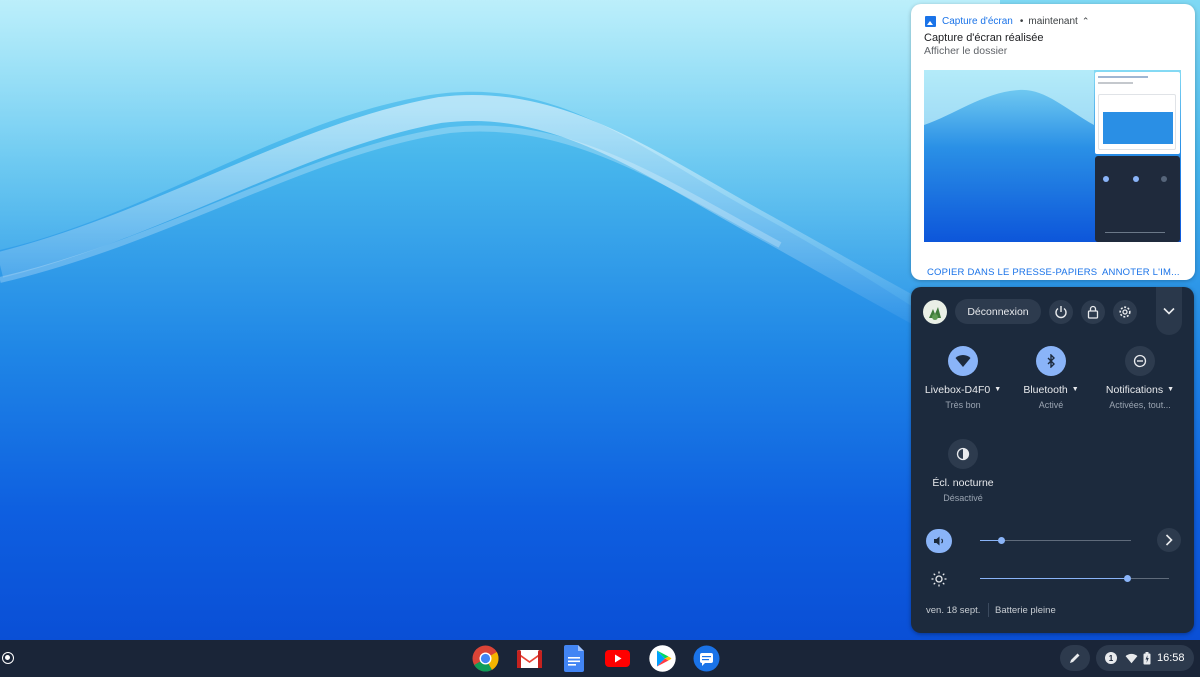 The image size is (1200, 677). I want to click on bluetooth-name: Bluetooth, so click(1045, 390).